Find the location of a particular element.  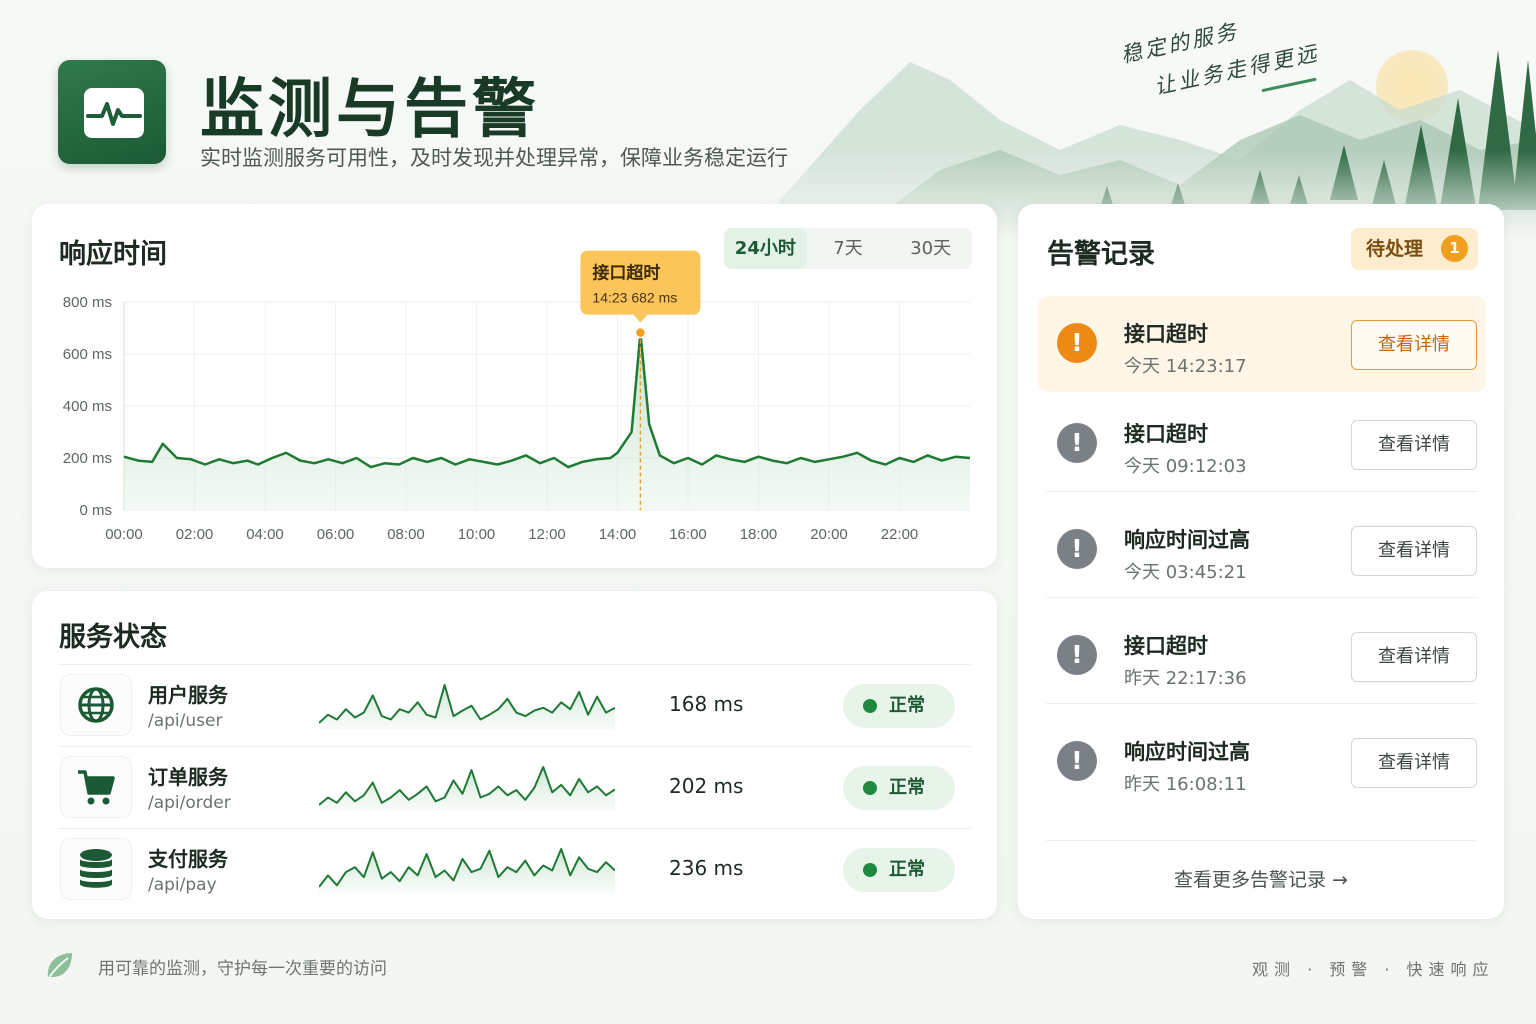

x-tick-label: 20:00 is located at coordinates (829, 534).